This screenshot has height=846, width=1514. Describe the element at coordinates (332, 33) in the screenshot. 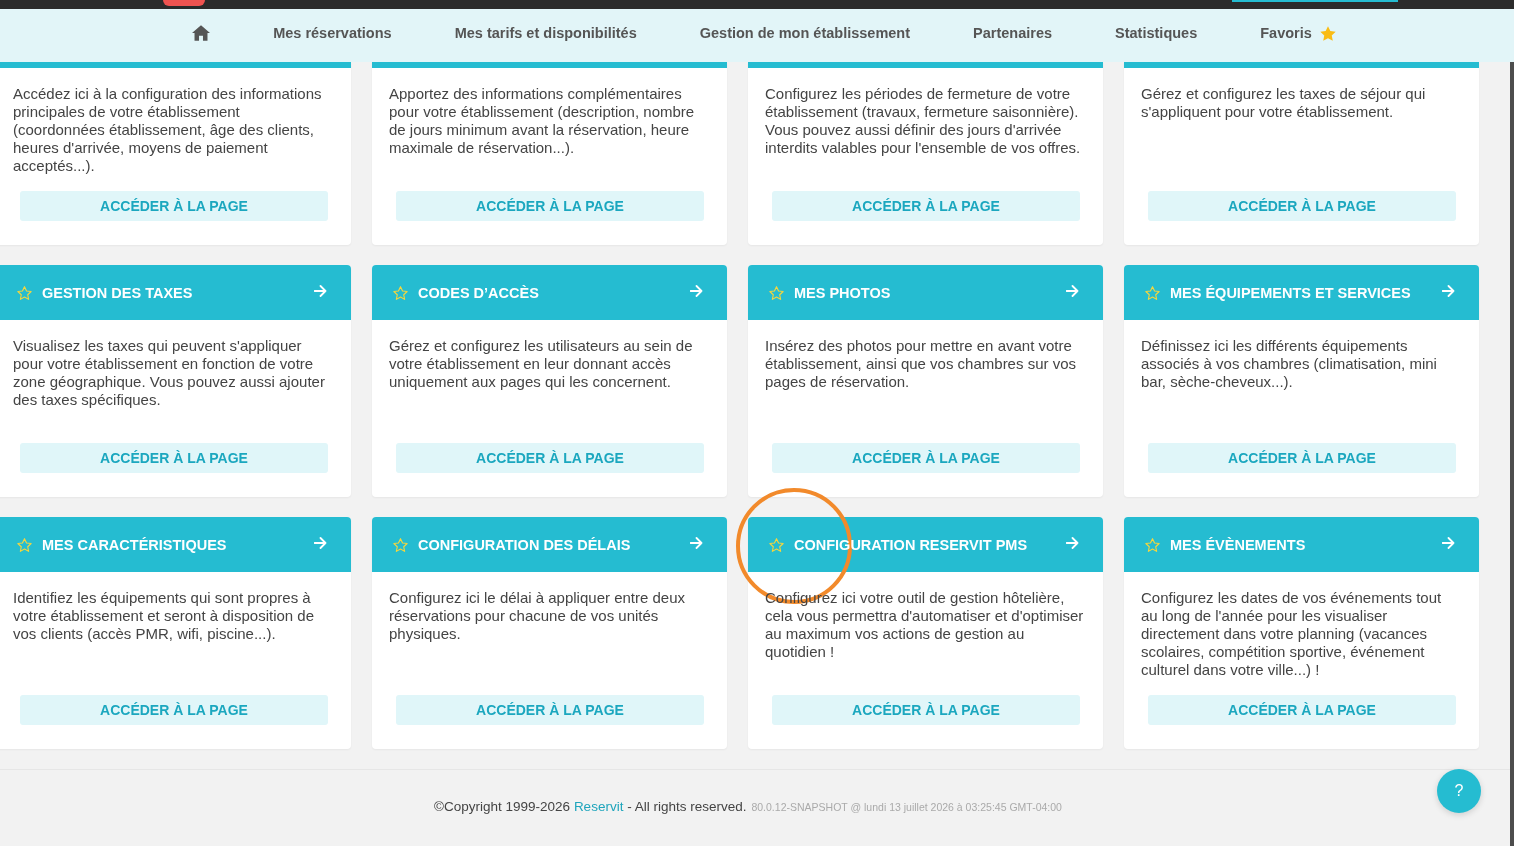

I see `nav-link: Mes réservations` at that location.